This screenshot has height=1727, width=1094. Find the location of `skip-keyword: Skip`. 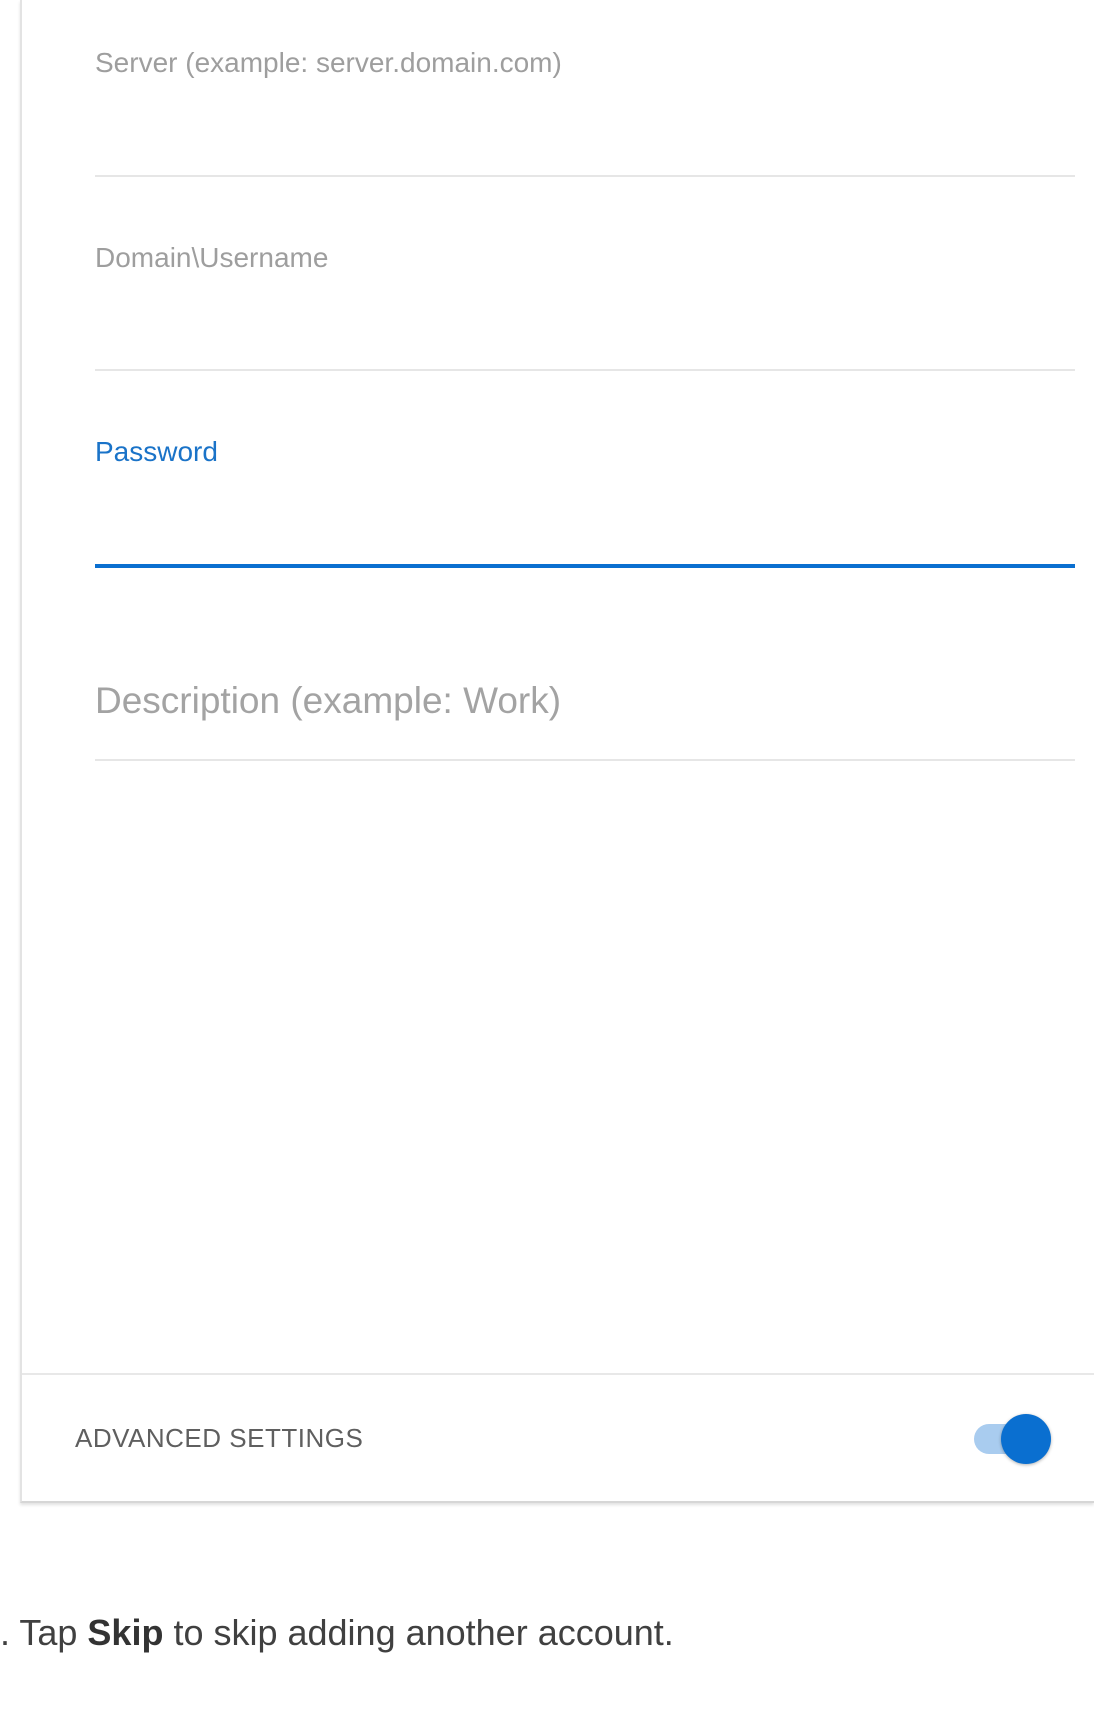

skip-keyword: Skip is located at coordinates (125, 1632).